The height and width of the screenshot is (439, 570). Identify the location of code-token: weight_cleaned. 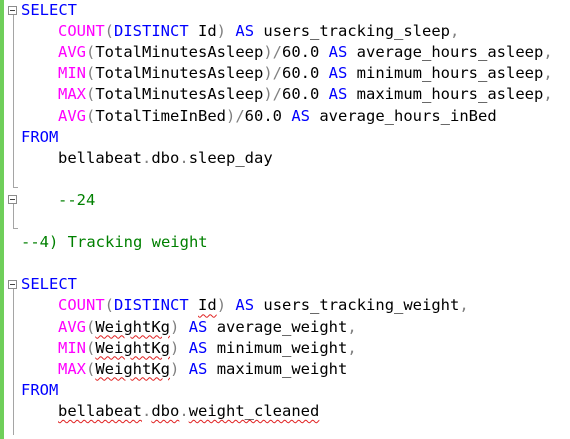
(254, 410).